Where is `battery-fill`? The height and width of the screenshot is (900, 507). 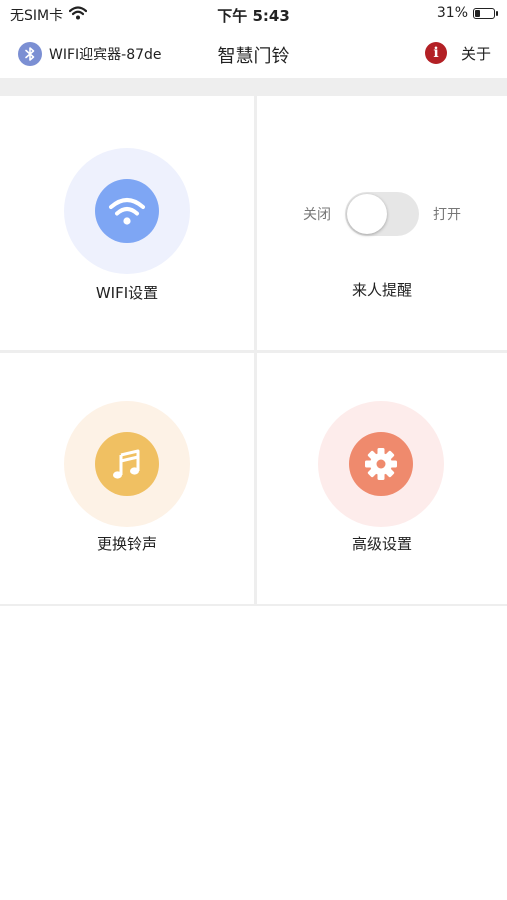
battery-fill is located at coordinates (477, 13).